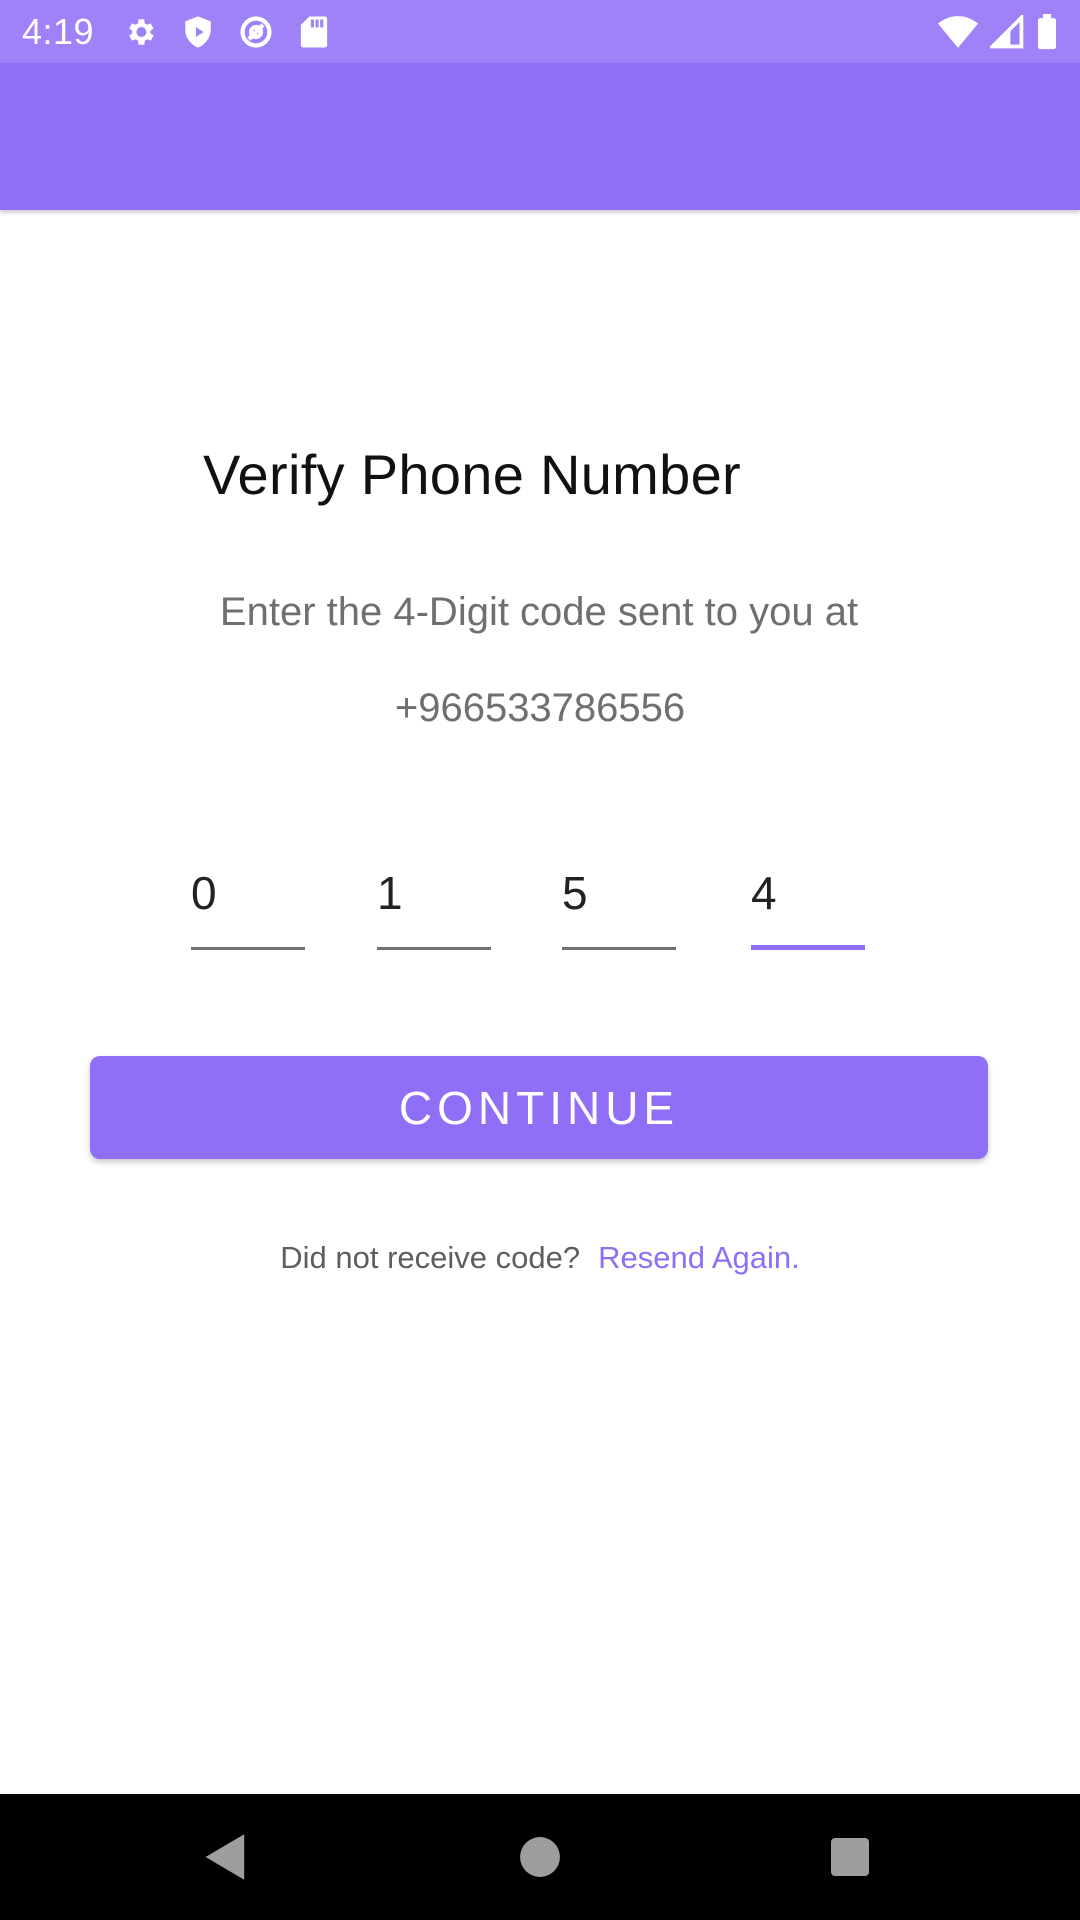  Describe the element at coordinates (204, 893) in the screenshot. I see `otp-digit-1-value: 0` at that location.